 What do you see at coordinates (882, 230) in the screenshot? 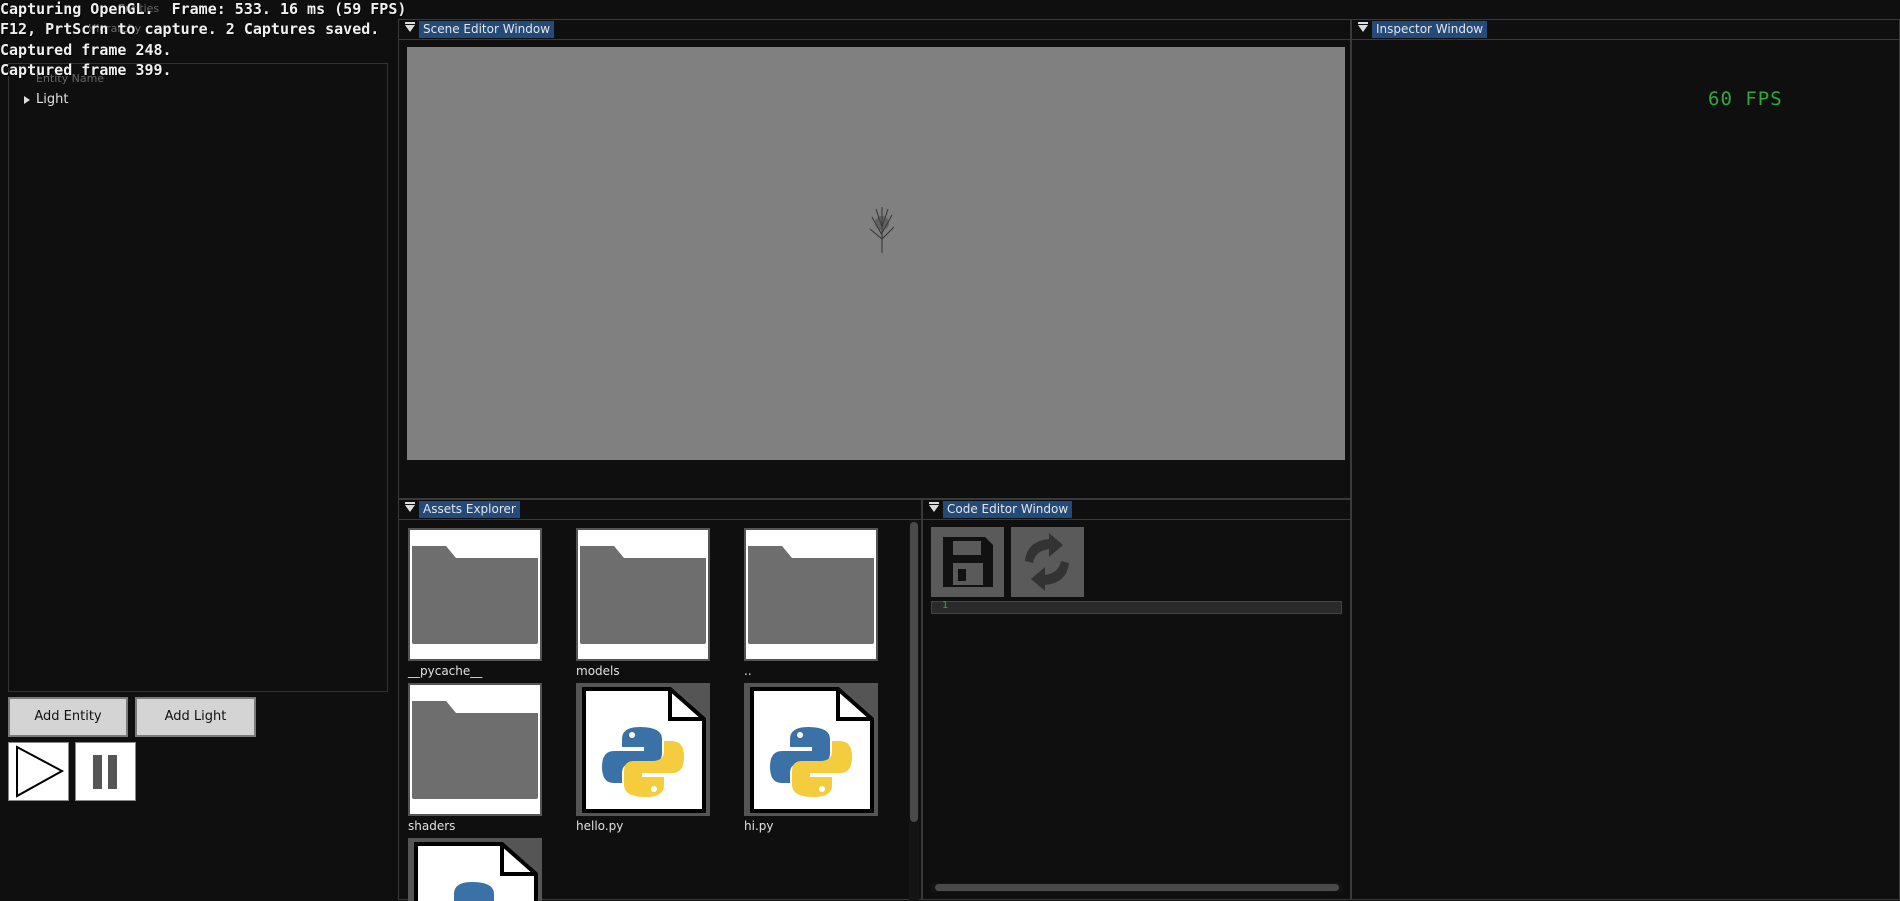
I see `tree-model-icon` at bounding box center [882, 230].